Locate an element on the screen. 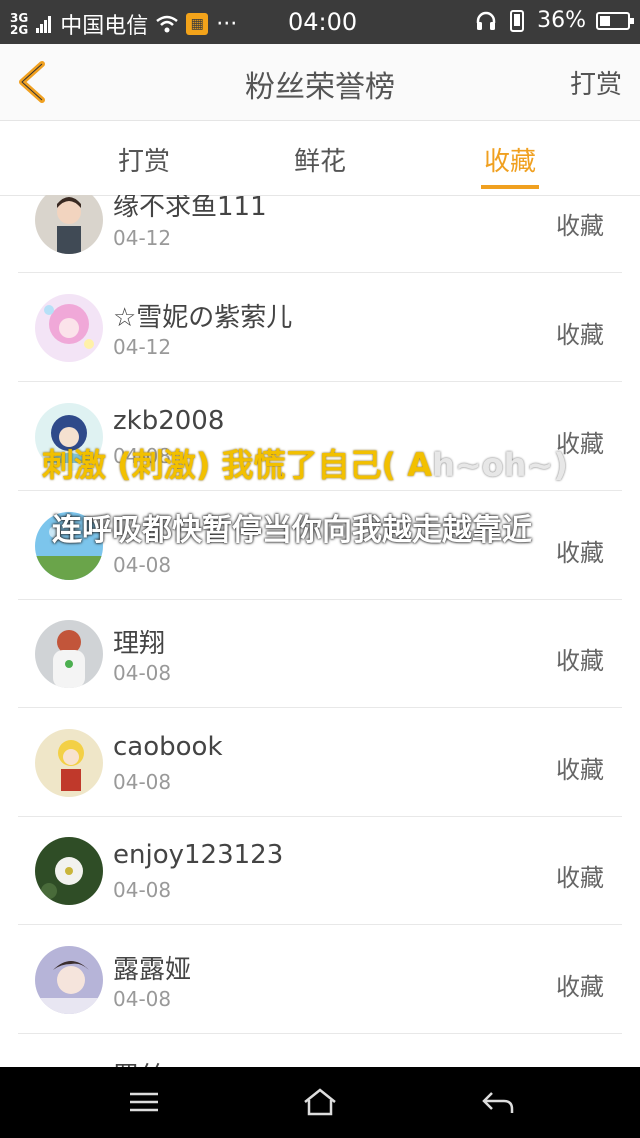 The height and width of the screenshot is (1138, 640). page-title: 粉丝荣誉榜 is located at coordinates (320, 87).